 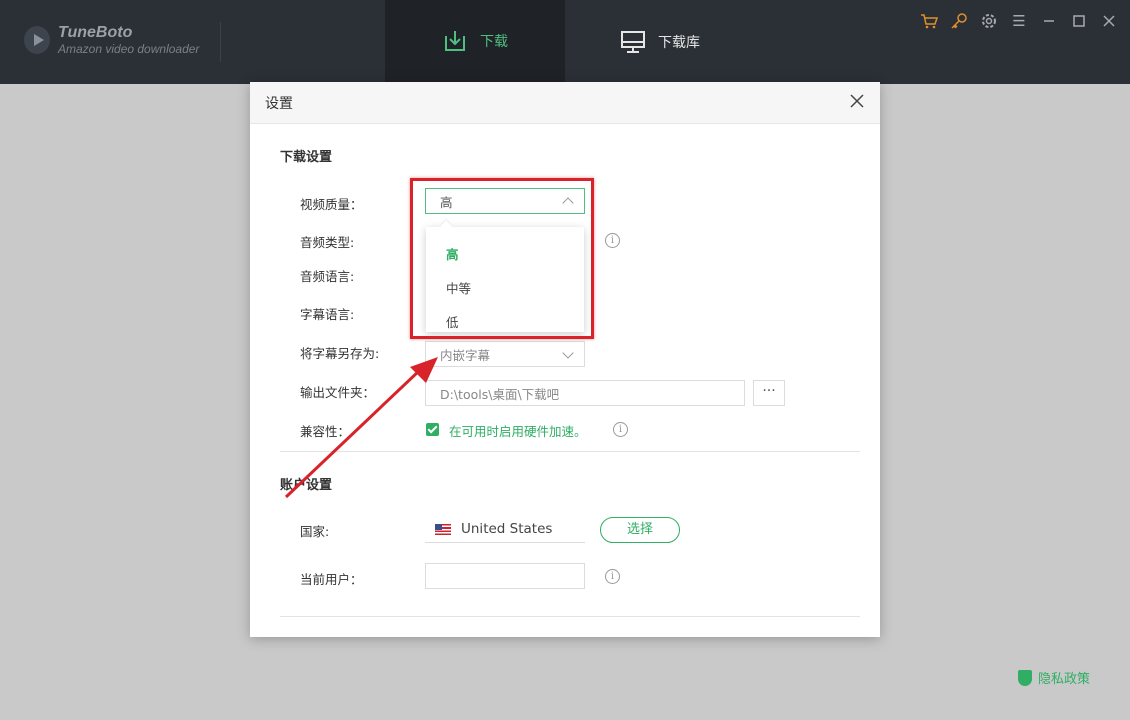 I want to click on dialog-close-button, so click(x=857, y=103).